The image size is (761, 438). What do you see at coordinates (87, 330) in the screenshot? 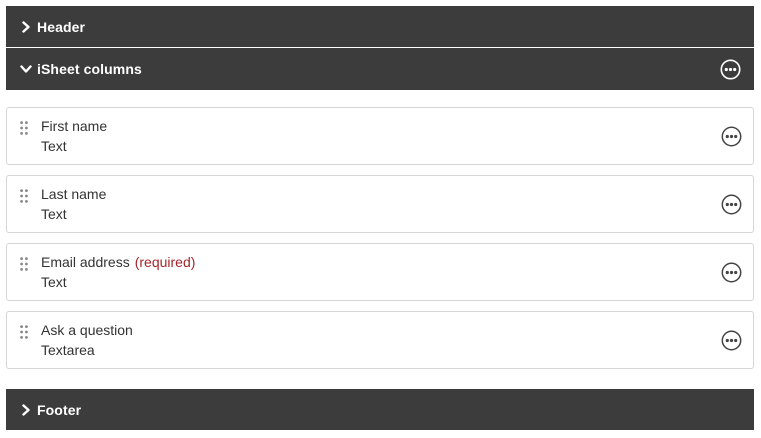
I see `column-name-text: Ask a question` at bounding box center [87, 330].